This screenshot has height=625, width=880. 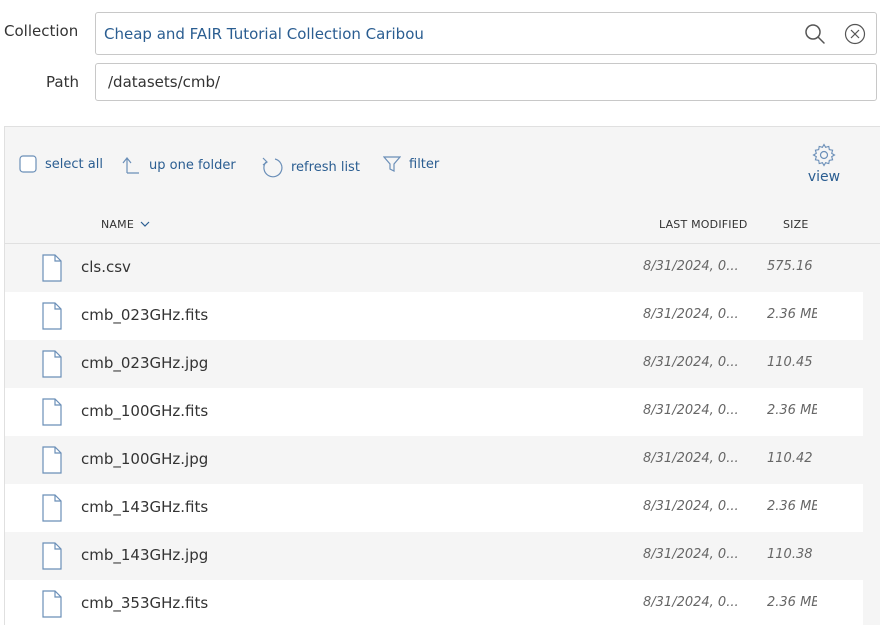 I want to click on file-row: cmb_100GHz.jpg 8/31/2024, 0... 110.42 k, so click(x=434, y=460).